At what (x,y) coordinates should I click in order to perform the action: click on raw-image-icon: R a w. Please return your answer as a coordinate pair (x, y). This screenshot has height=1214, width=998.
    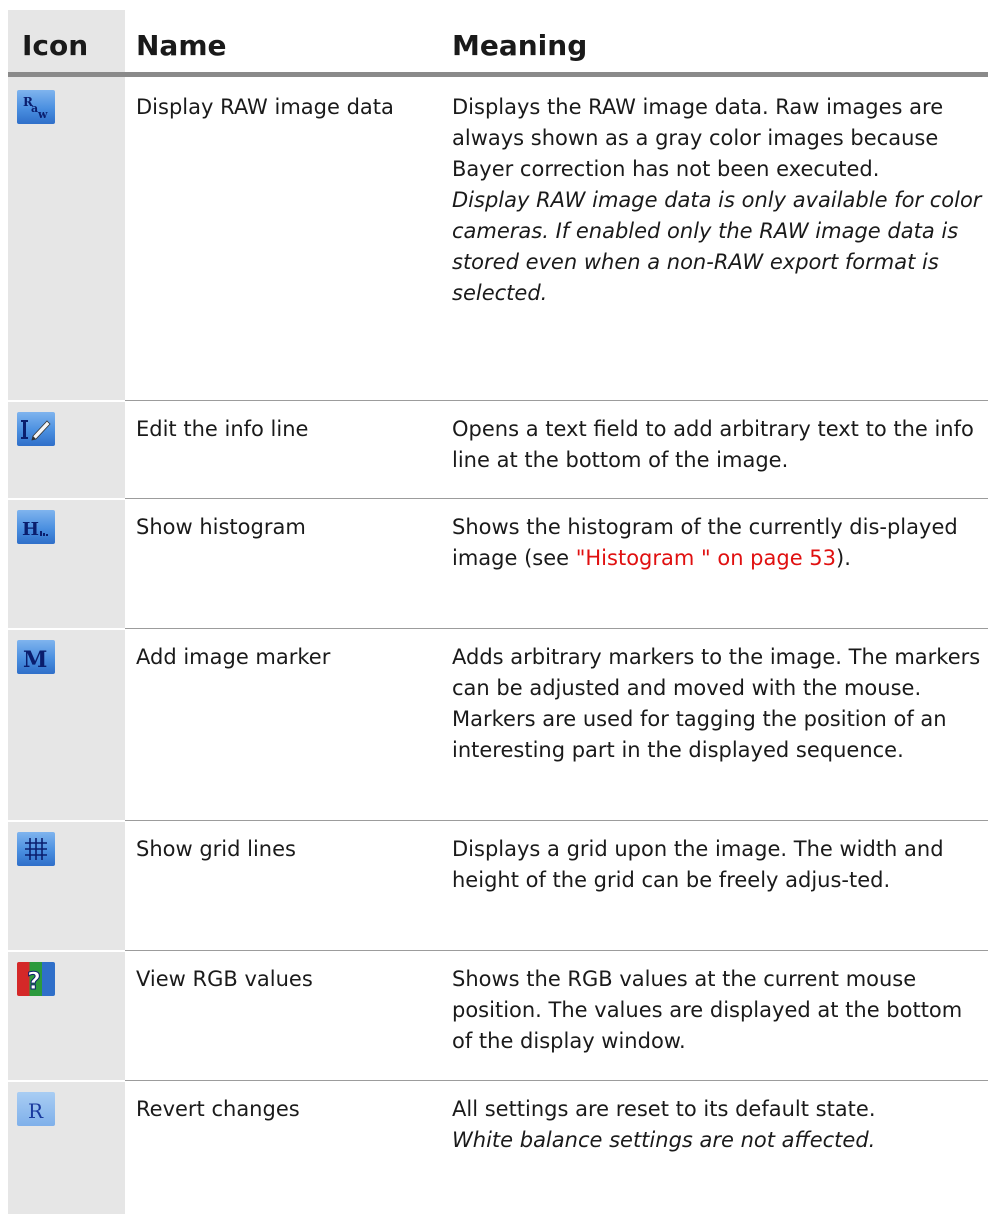
    Looking at the image, I should click on (36, 107).